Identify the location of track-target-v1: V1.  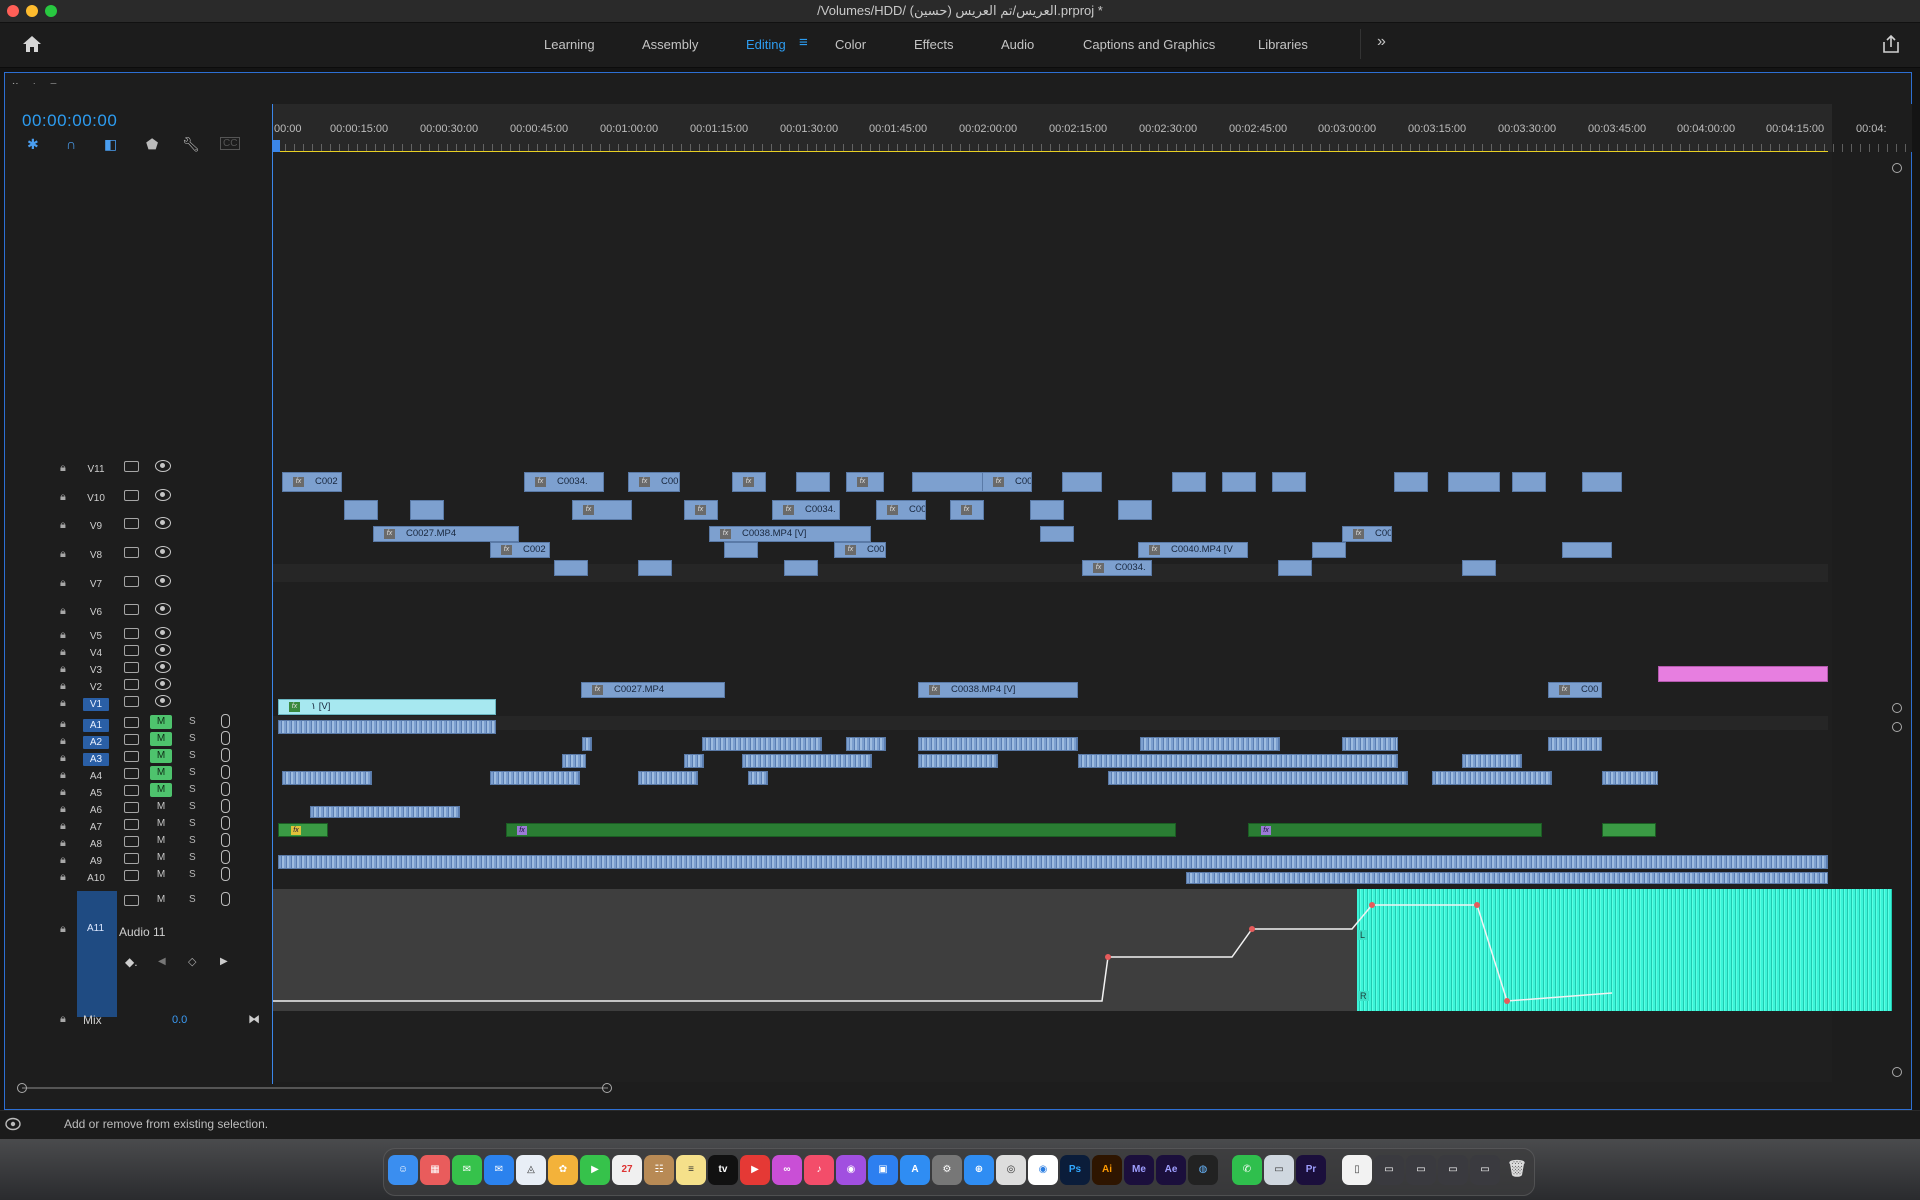
(96, 704).